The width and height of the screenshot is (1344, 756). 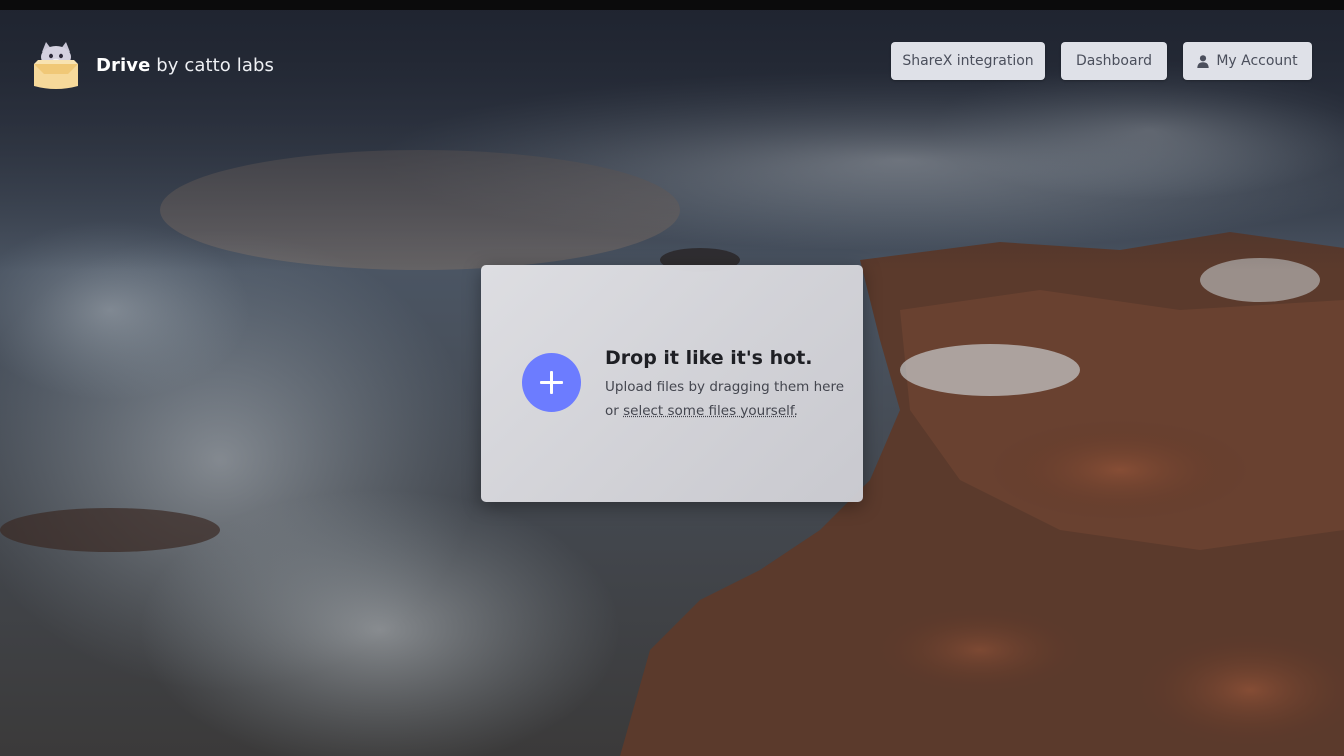 I want to click on dropzone-or-text: or, so click(x=614, y=411).